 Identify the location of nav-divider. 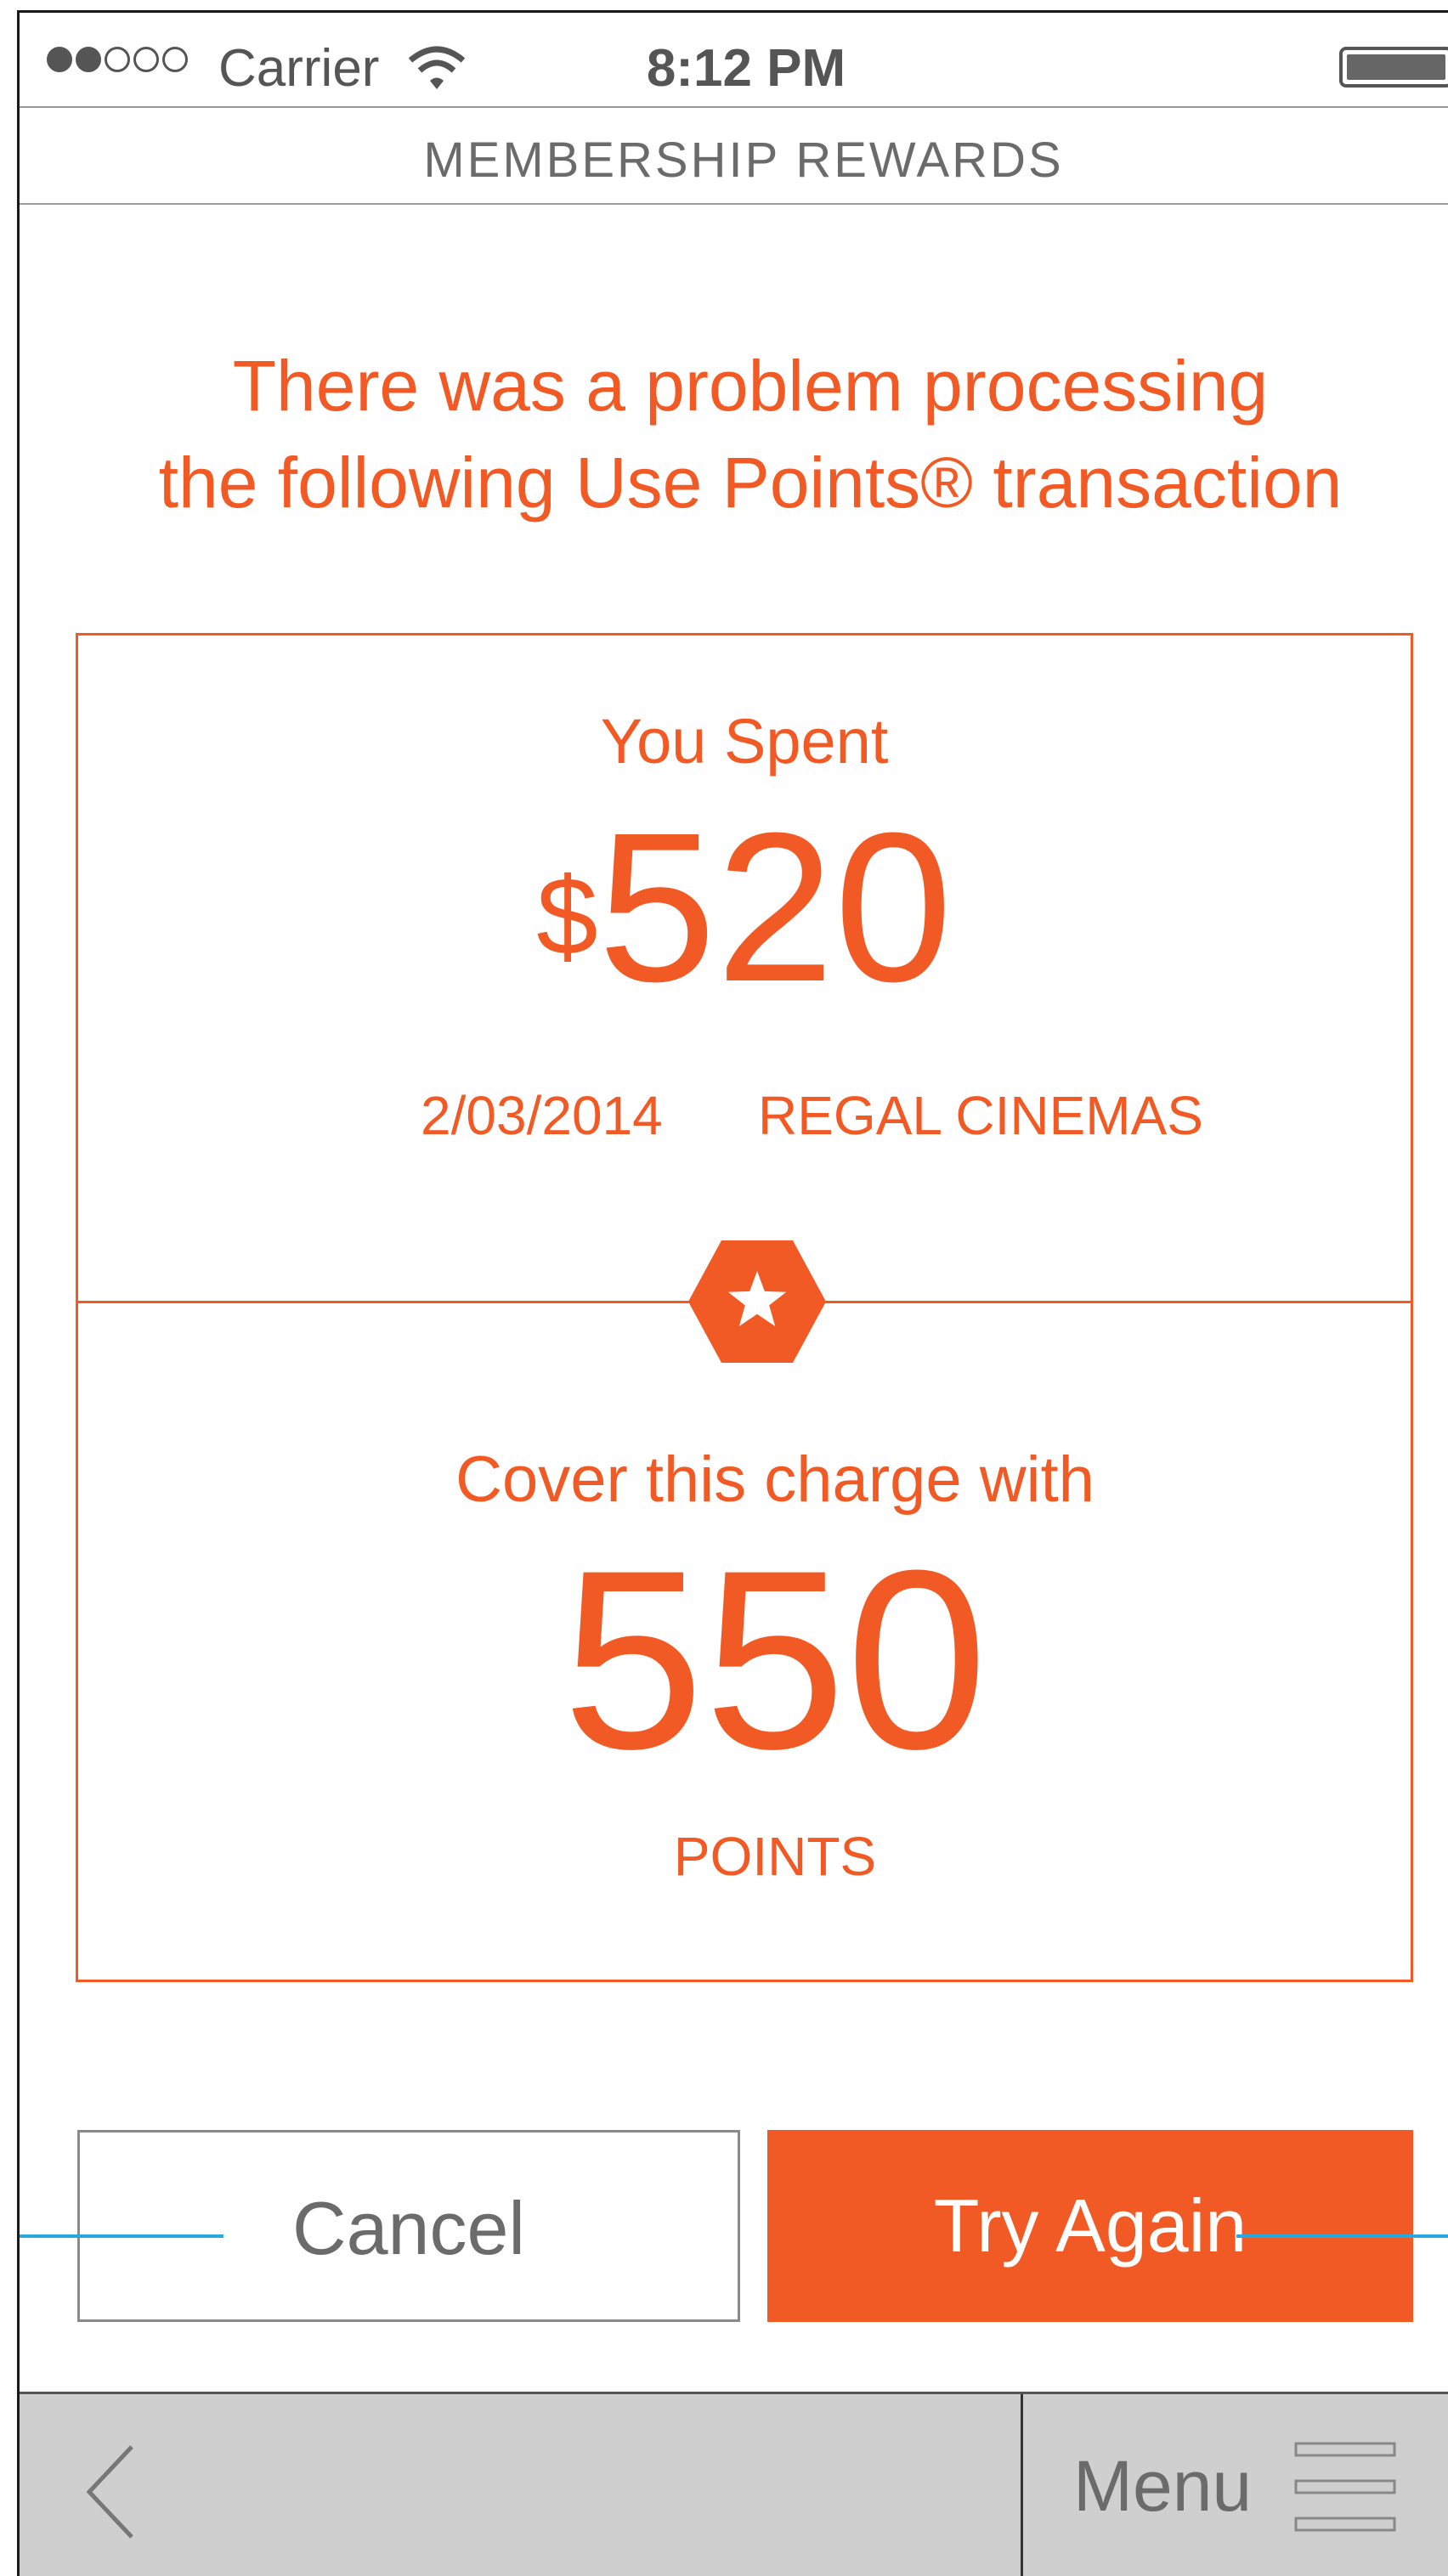
(1022, 2485).